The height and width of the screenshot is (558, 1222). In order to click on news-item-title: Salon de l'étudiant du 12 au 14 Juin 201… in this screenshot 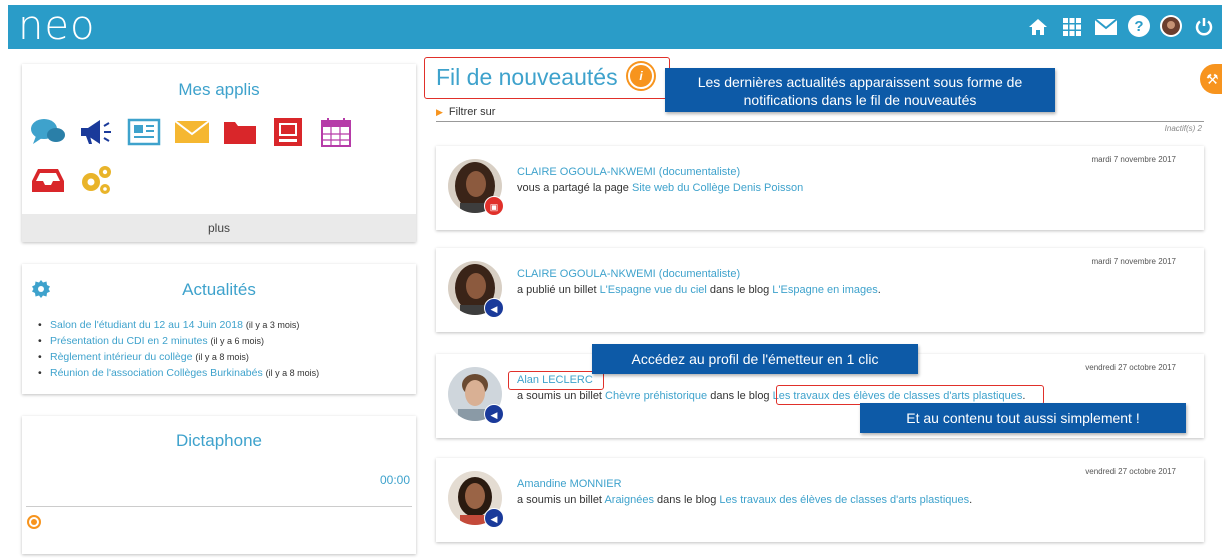, I will do `click(146, 325)`.